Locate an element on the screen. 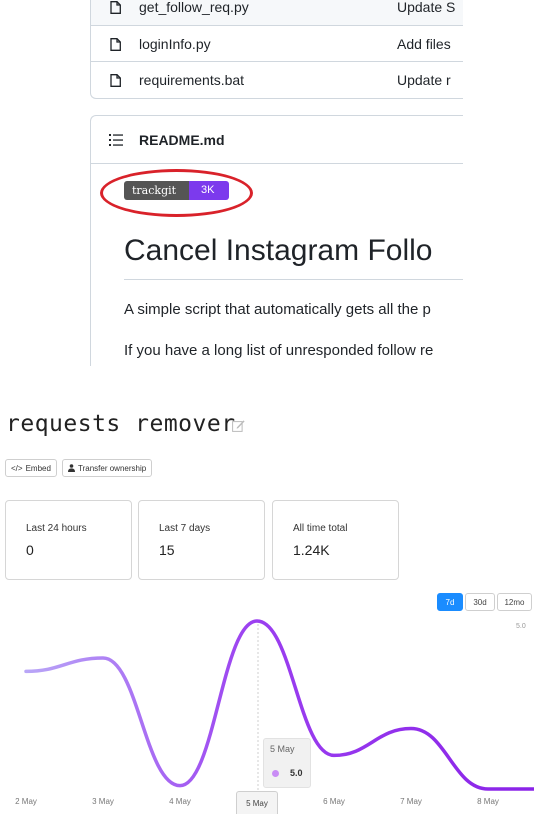  transfer-ownership-button: Transfer ownership is located at coordinates (107, 468).